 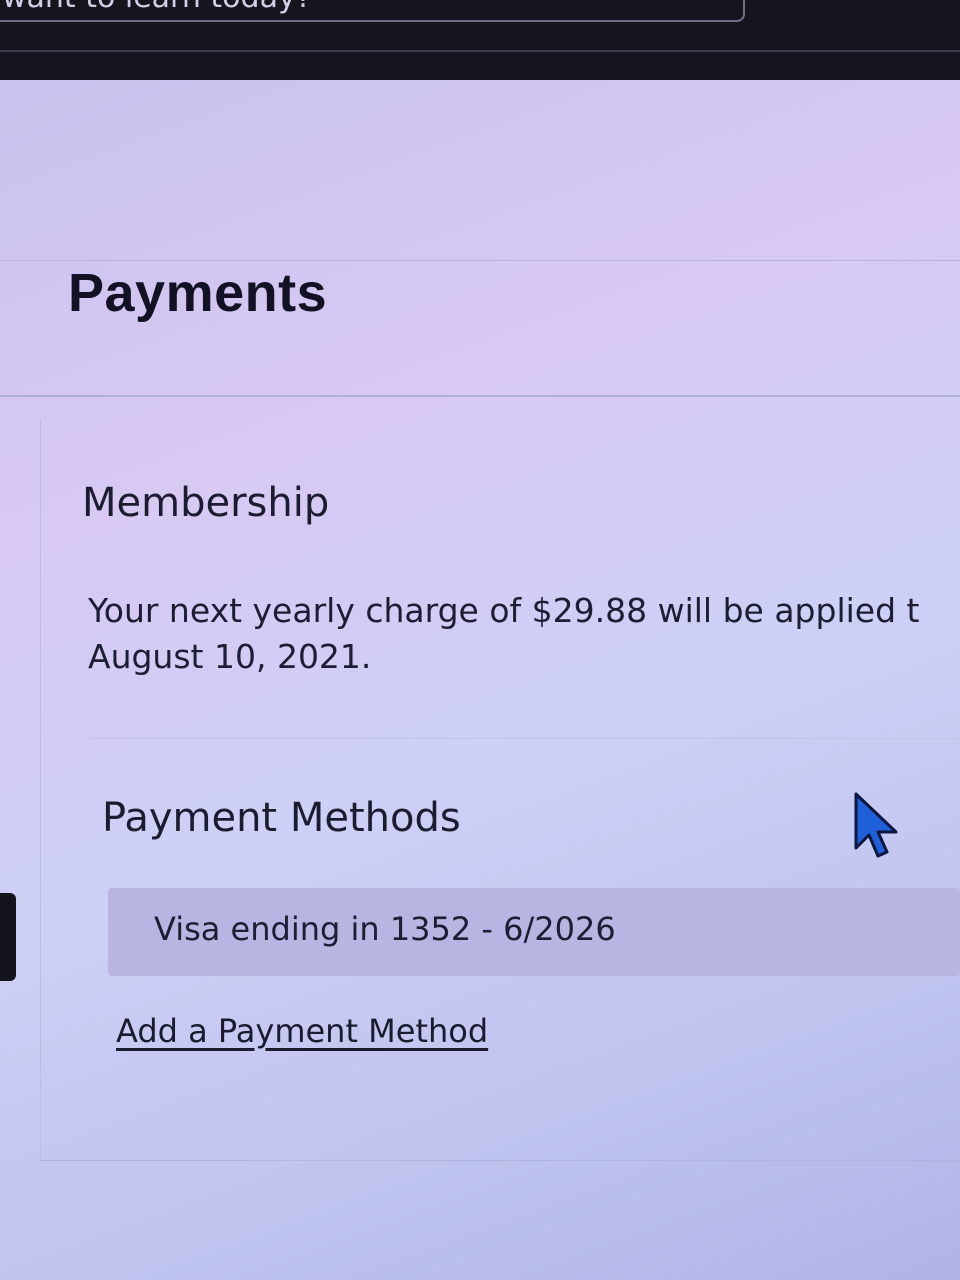 I want to click on page-title: Payments, so click(x=198, y=293).